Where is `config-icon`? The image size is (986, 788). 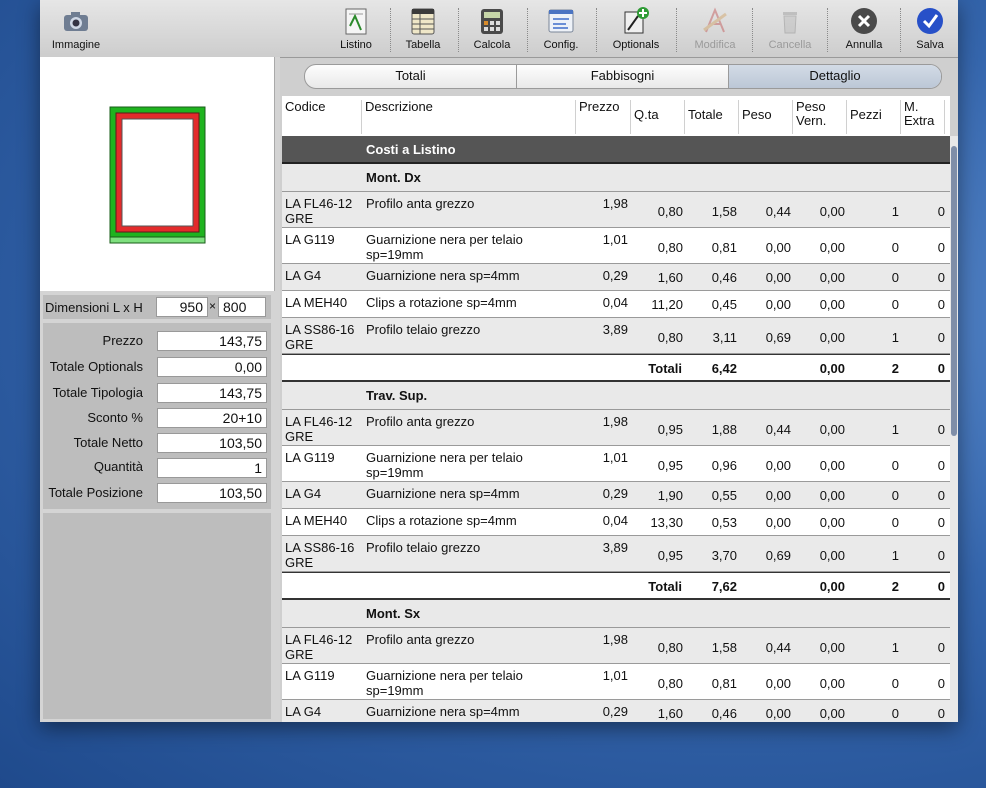 config-icon is located at coordinates (561, 21).